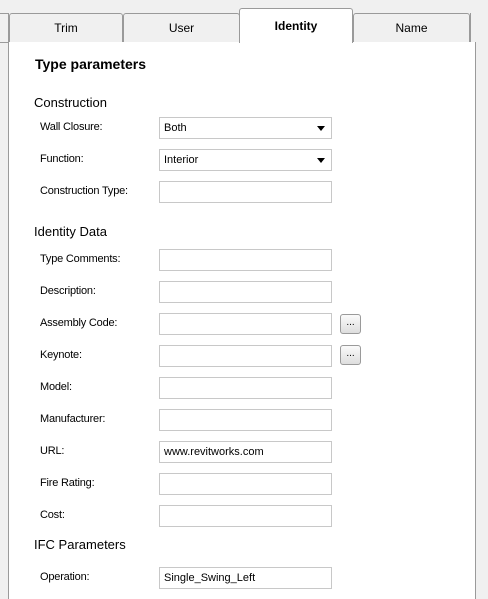 This screenshot has width=488, height=599. I want to click on label-cost: Cost:, so click(52, 515).